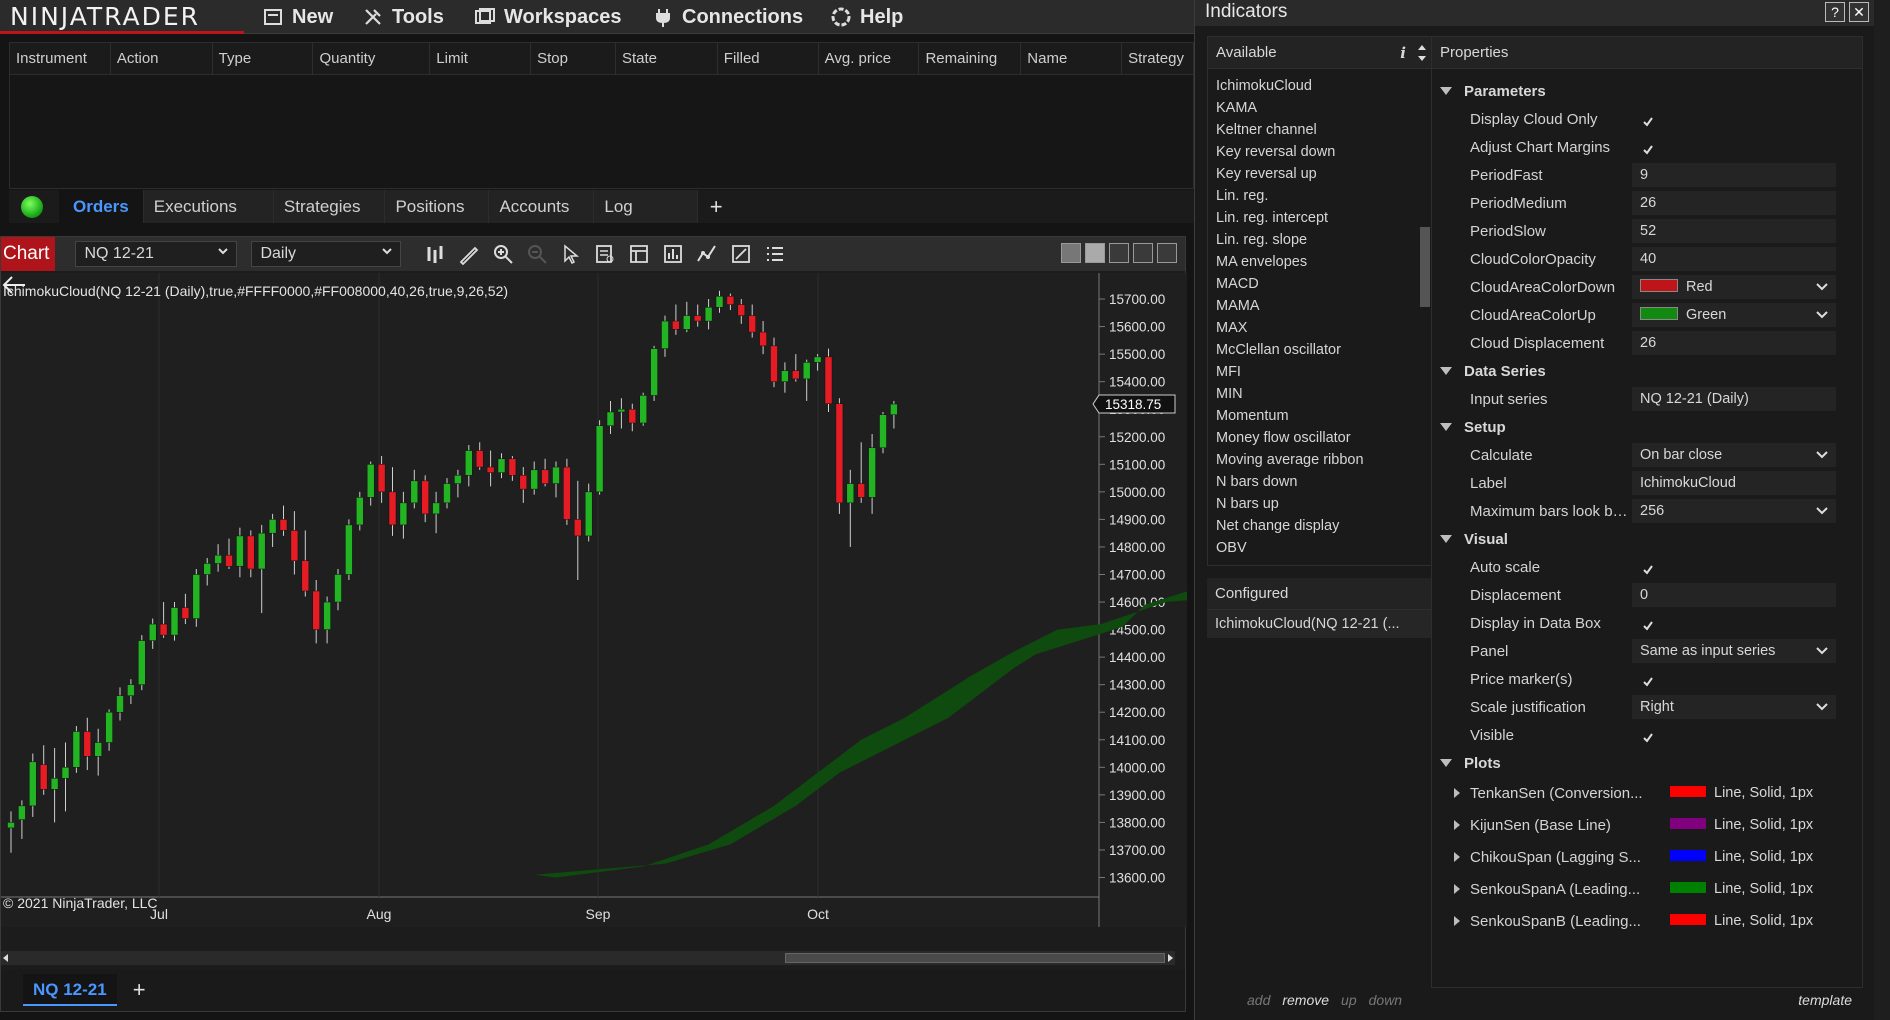 The height and width of the screenshot is (1020, 1890). Describe the element at coordinates (1313, 438) in the screenshot. I see `available-indicator-item: Money flow oscillator` at that location.